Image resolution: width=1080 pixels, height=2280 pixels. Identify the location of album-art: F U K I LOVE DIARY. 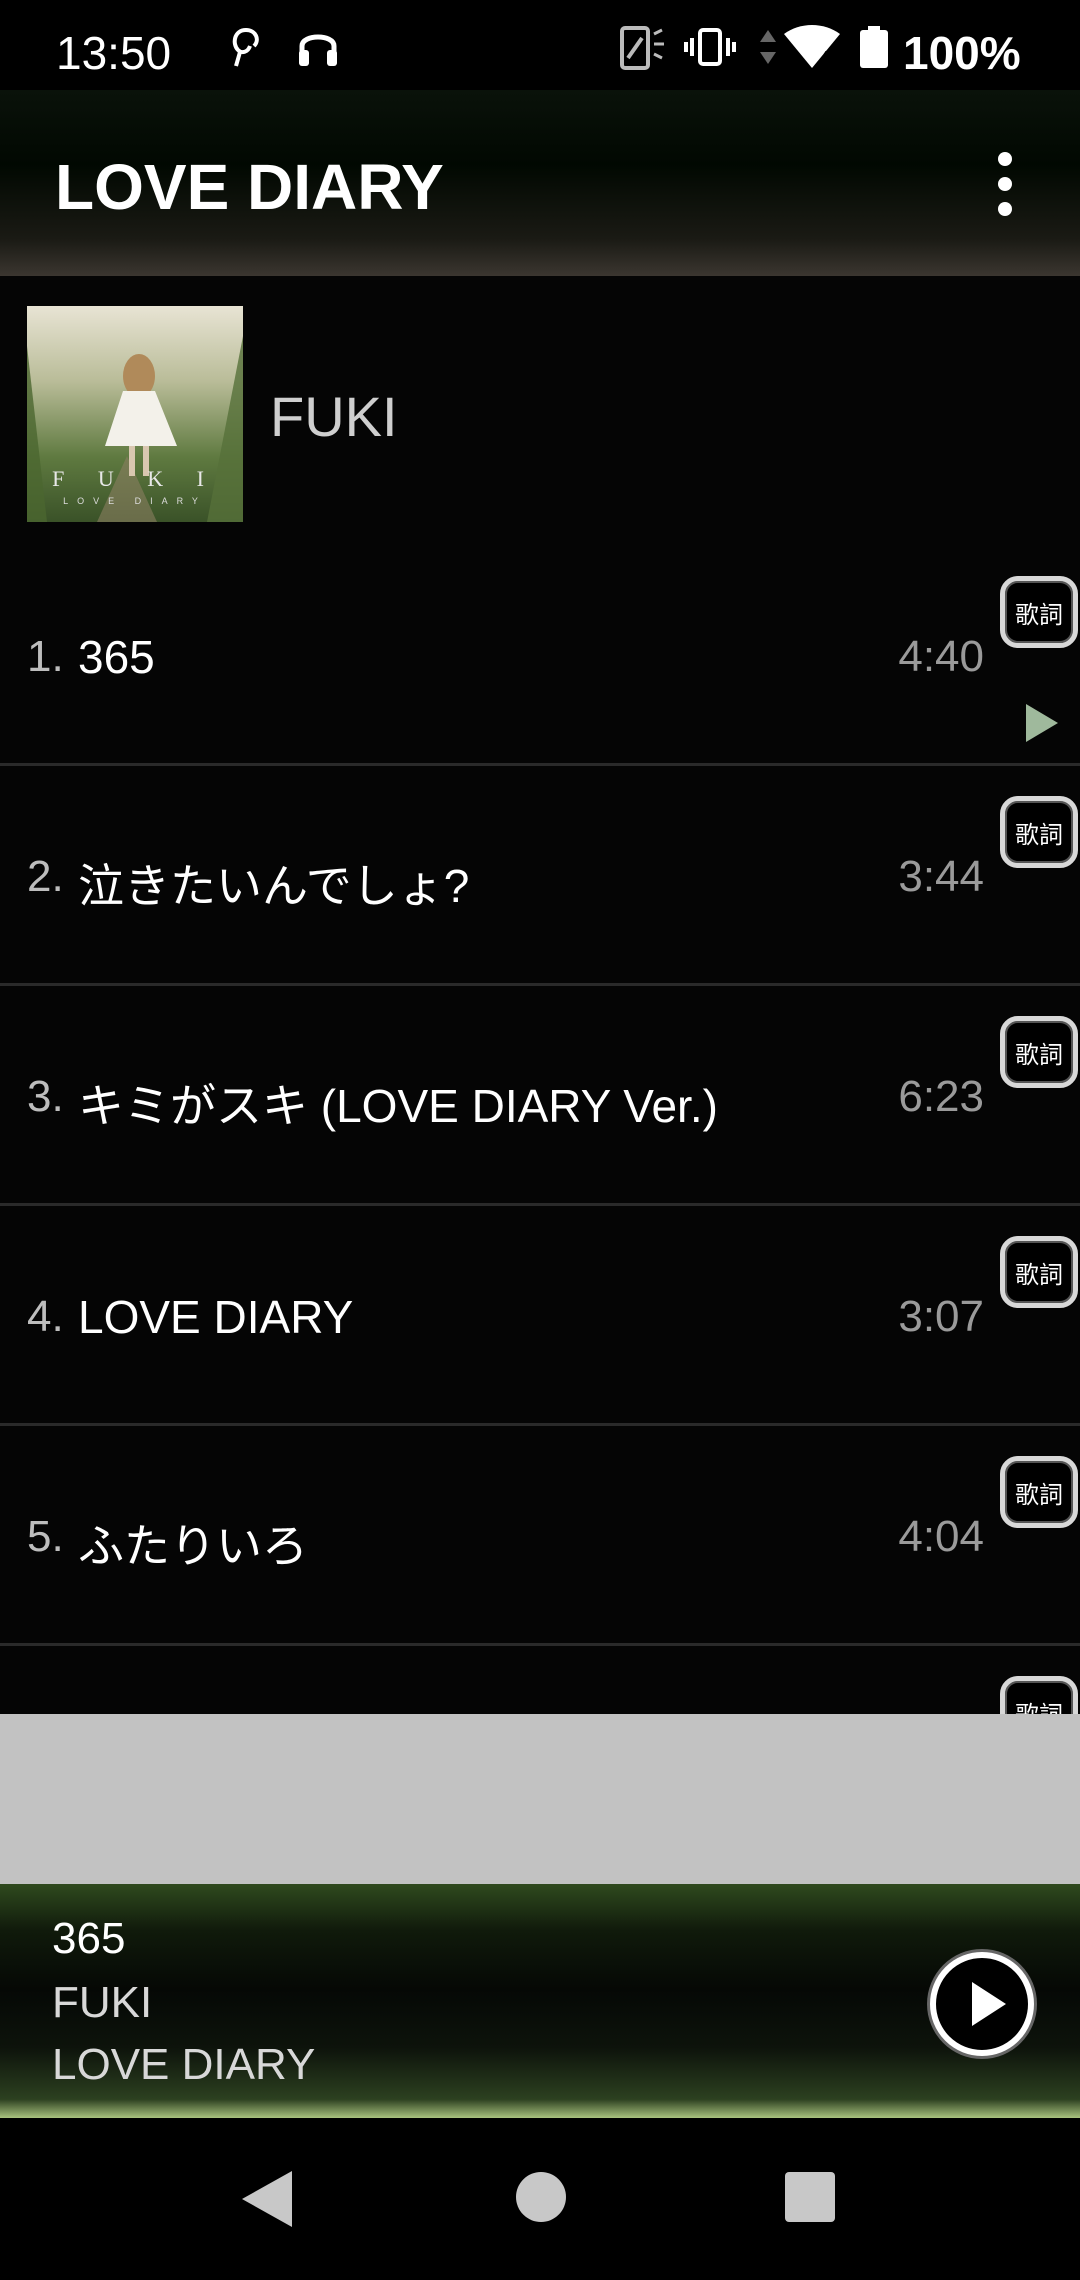
(135, 414).